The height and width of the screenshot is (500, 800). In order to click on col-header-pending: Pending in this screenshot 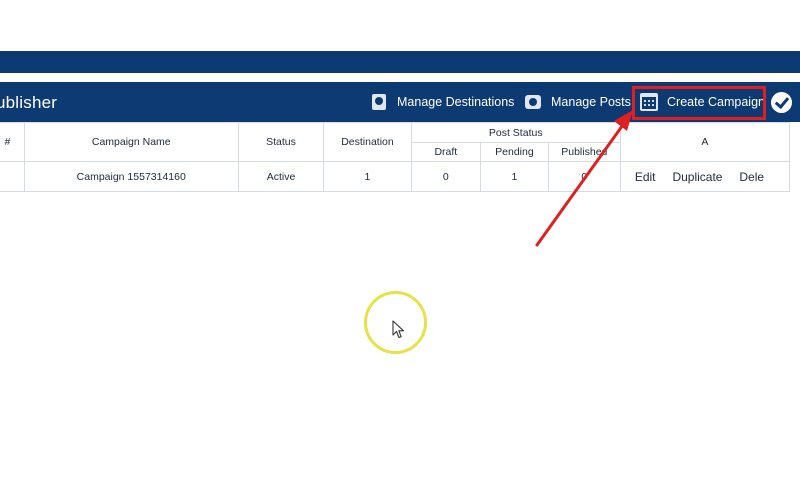, I will do `click(514, 152)`.